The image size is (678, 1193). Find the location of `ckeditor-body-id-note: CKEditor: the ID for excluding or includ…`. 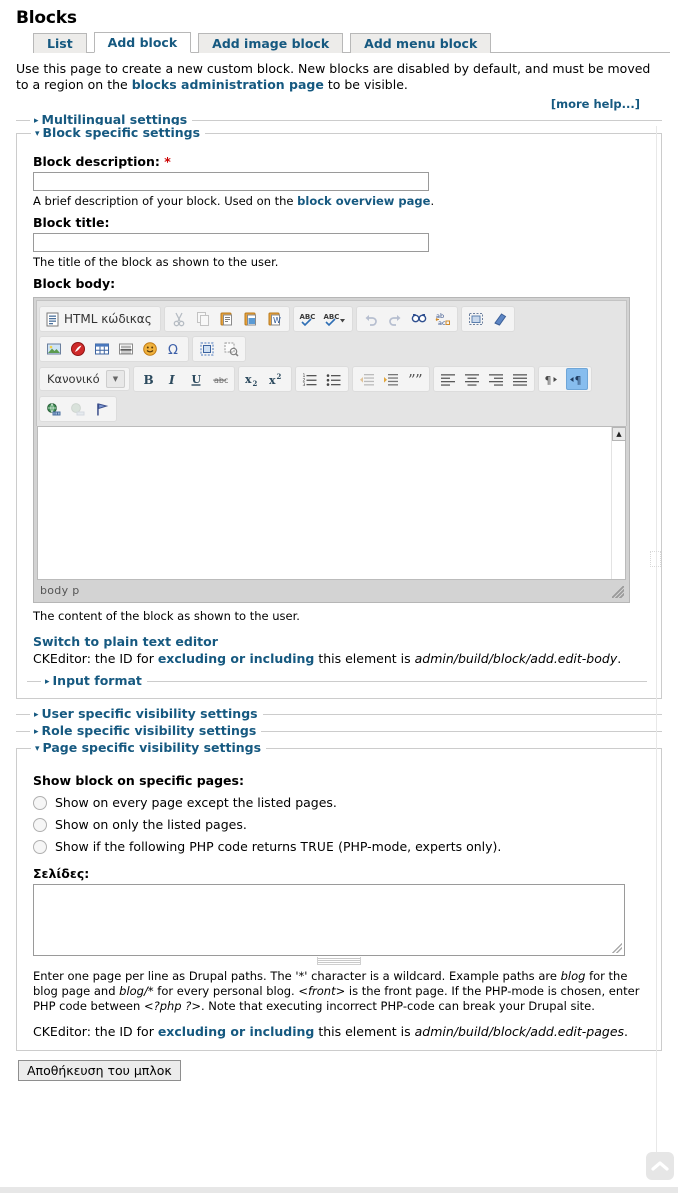

ckeditor-body-id-note: CKEditor: the ID for excluding or includ… is located at coordinates (342, 659).